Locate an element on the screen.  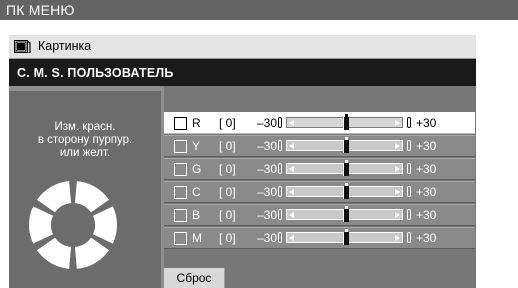
adjust-row-c: C [ 0] –30 +30 is located at coordinates (319, 192).